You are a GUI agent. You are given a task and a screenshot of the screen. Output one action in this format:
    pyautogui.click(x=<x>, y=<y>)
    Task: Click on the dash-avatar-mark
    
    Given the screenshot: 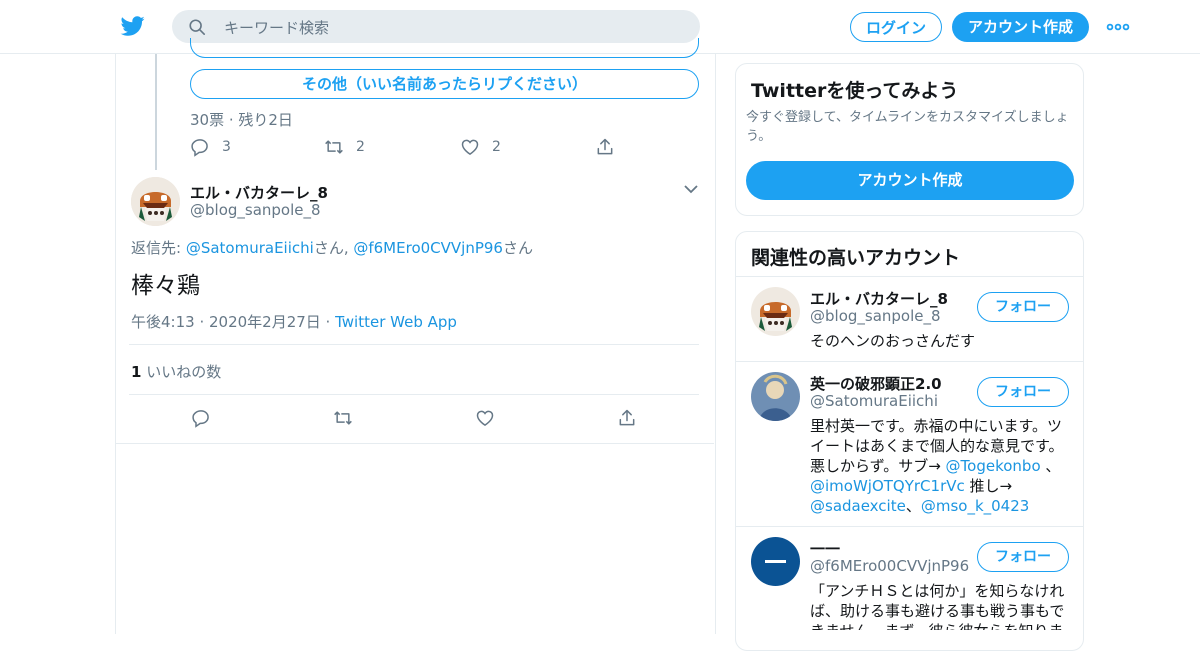 What is the action you would take?
    pyautogui.click(x=775, y=561)
    